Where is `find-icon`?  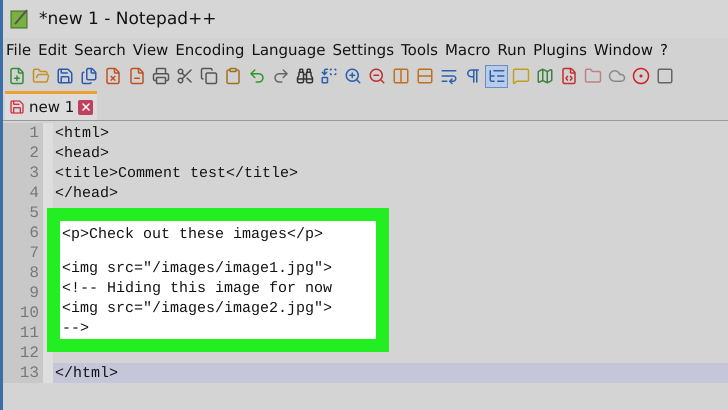
find-icon is located at coordinates (305, 76).